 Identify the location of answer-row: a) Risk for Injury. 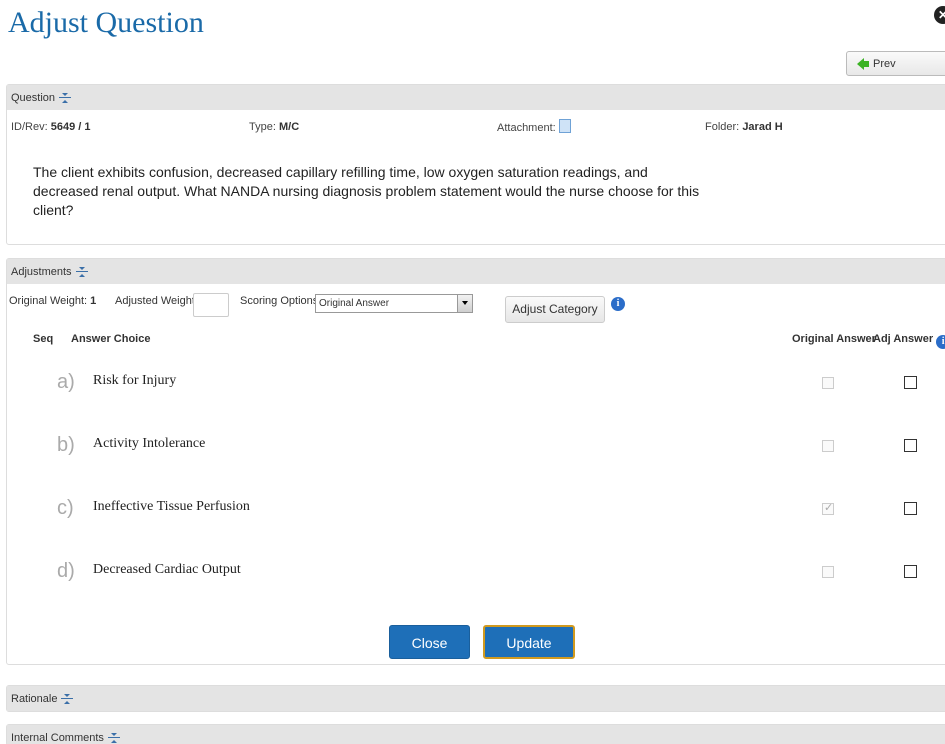
(476, 383).